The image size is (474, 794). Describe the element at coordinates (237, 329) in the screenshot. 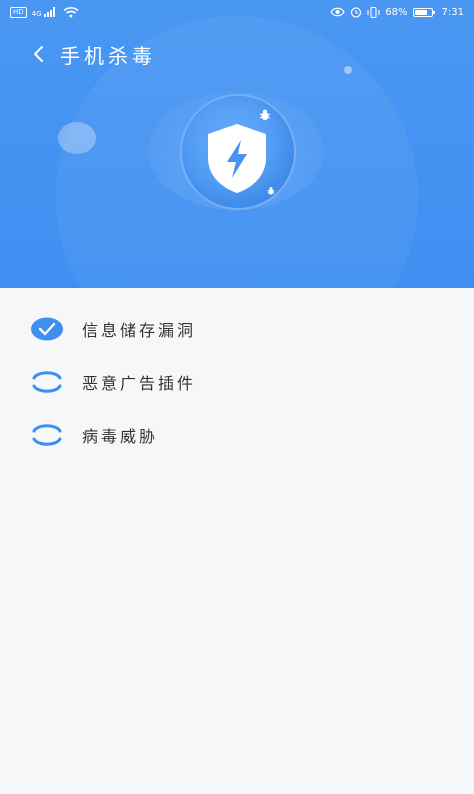

I see `scan-item: 信息储存漏洞` at that location.